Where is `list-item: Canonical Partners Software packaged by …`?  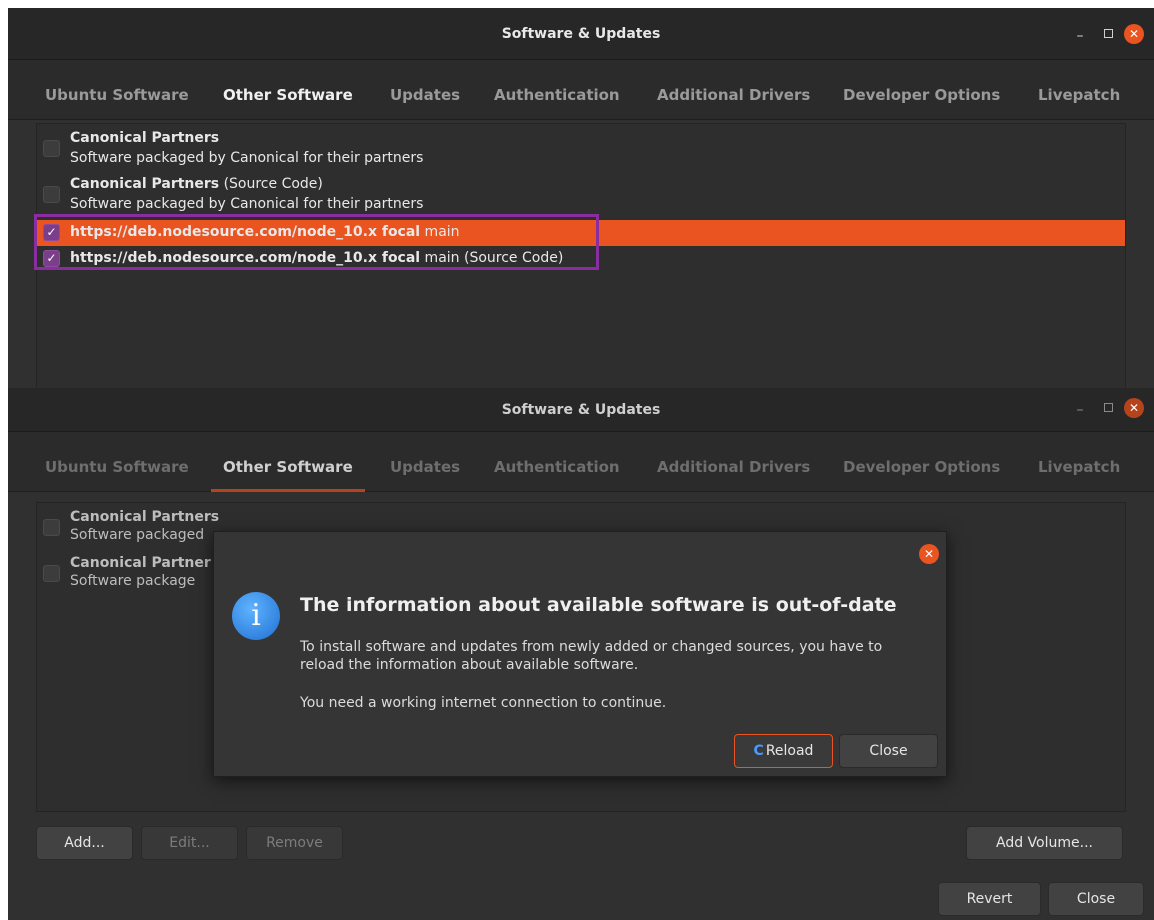 list-item: Canonical Partners Software packaged by … is located at coordinates (581, 150).